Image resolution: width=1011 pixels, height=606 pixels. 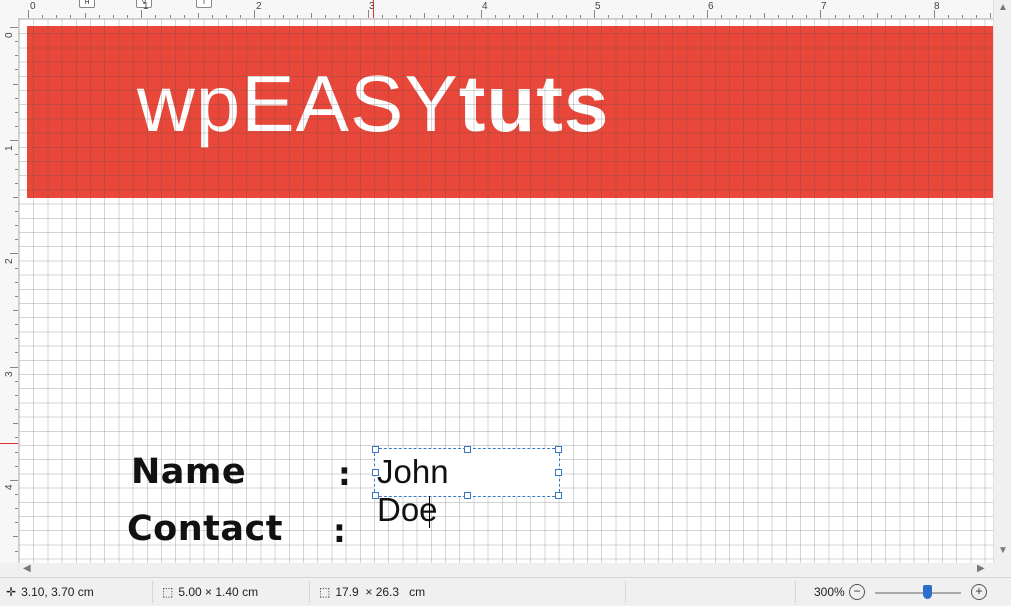 What do you see at coordinates (558, 449) in the screenshot?
I see `resize-handle-tr` at bounding box center [558, 449].